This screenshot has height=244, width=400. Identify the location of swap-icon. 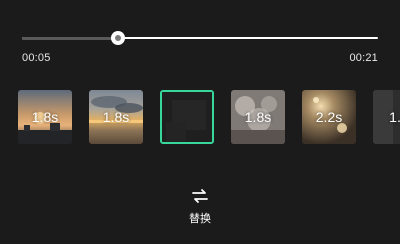
(200, 196).